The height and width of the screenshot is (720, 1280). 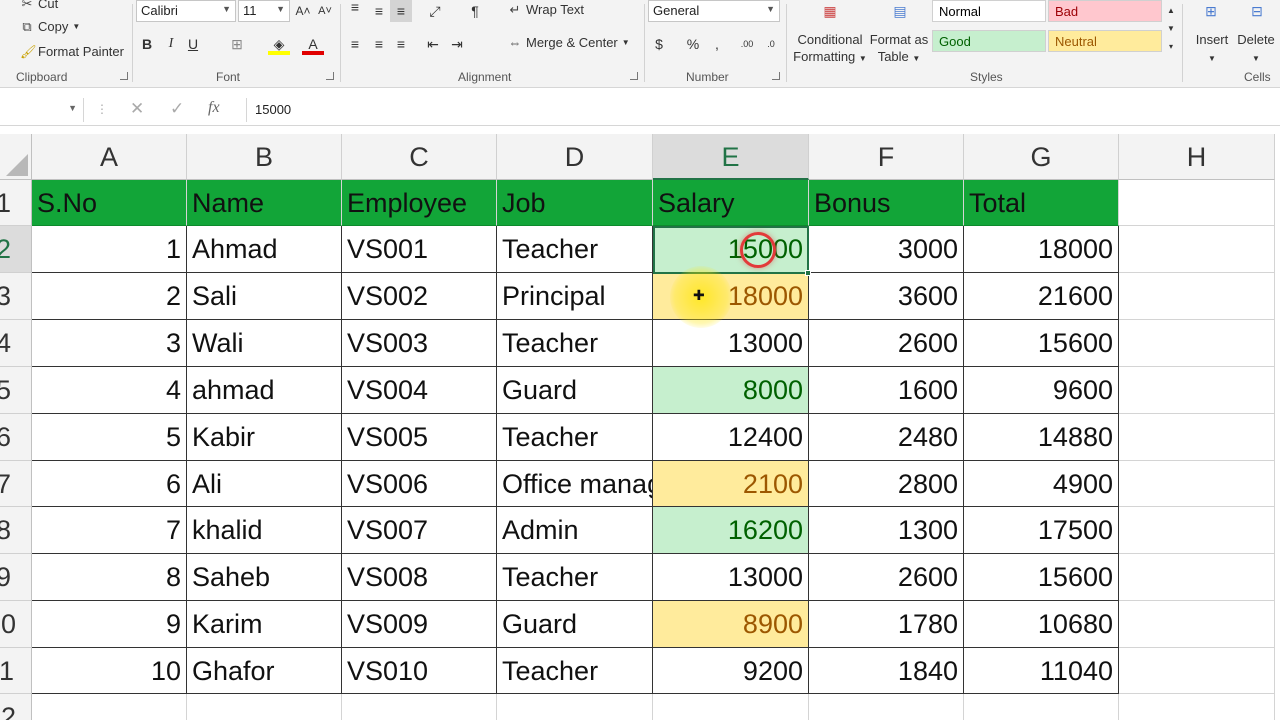 I want to click on cell-total: 21600, so click(x=1041, y=296).